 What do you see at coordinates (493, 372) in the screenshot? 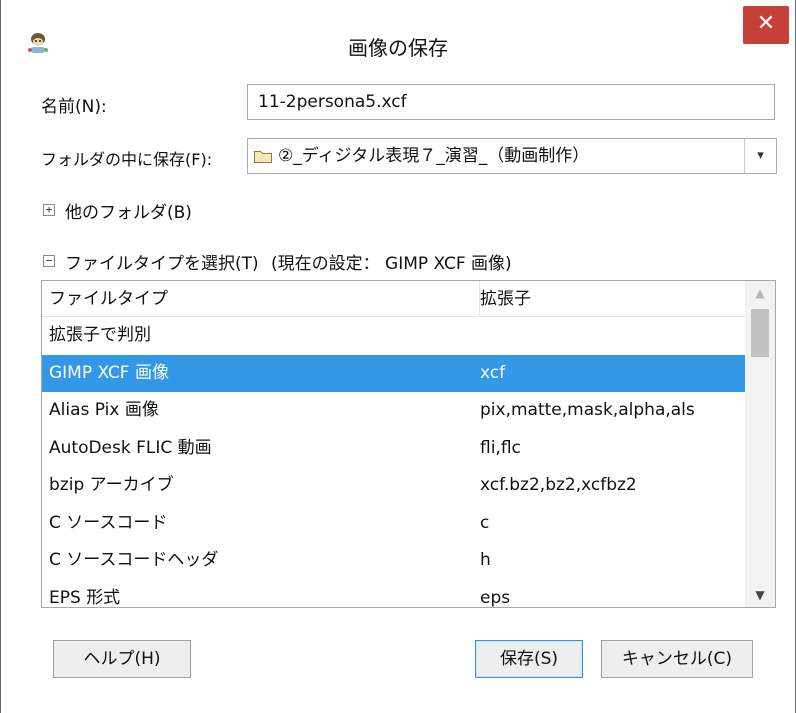
I see `file-type-extension: xcf` at bounding box center [493, 372].